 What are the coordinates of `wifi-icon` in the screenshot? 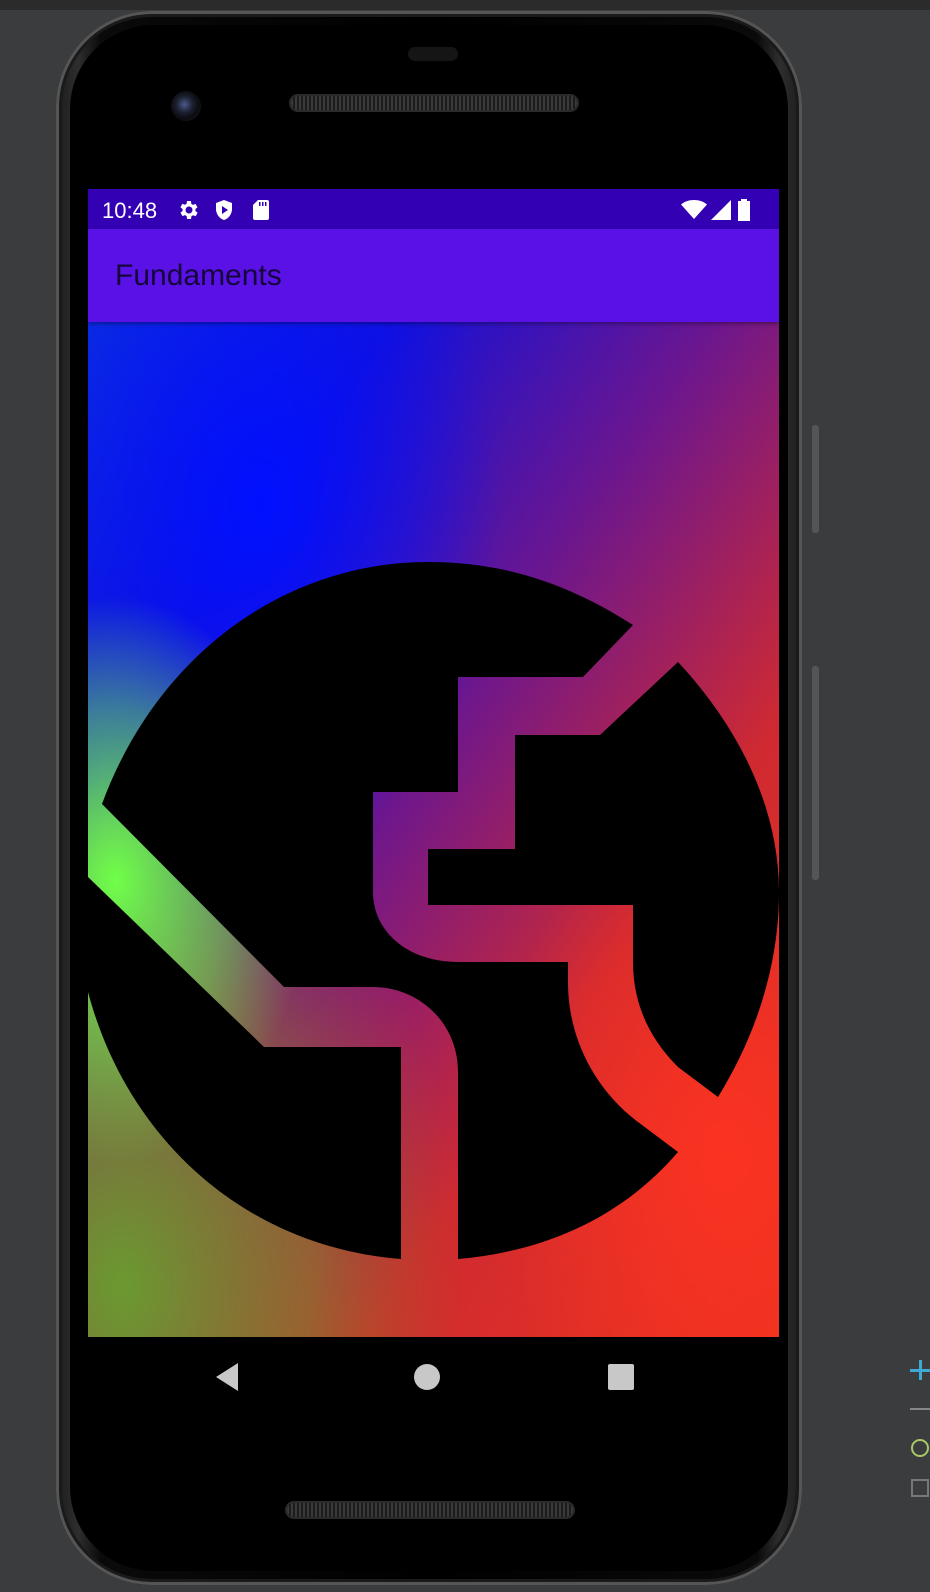 It's located at (694, 209).